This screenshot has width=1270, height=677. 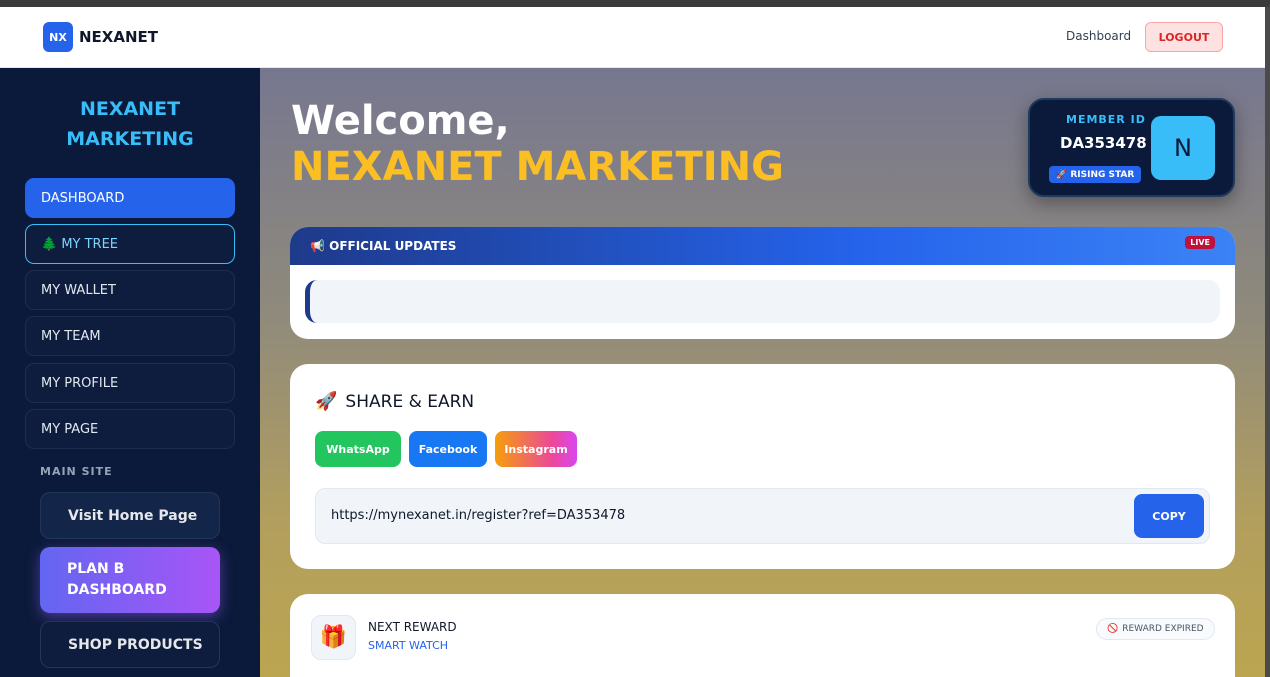 What do you see at coordinates (130, 198) in the screenshot?
I see `sidebar-item-dashboard: DASHBOARD` at bounding box center [130, 198].